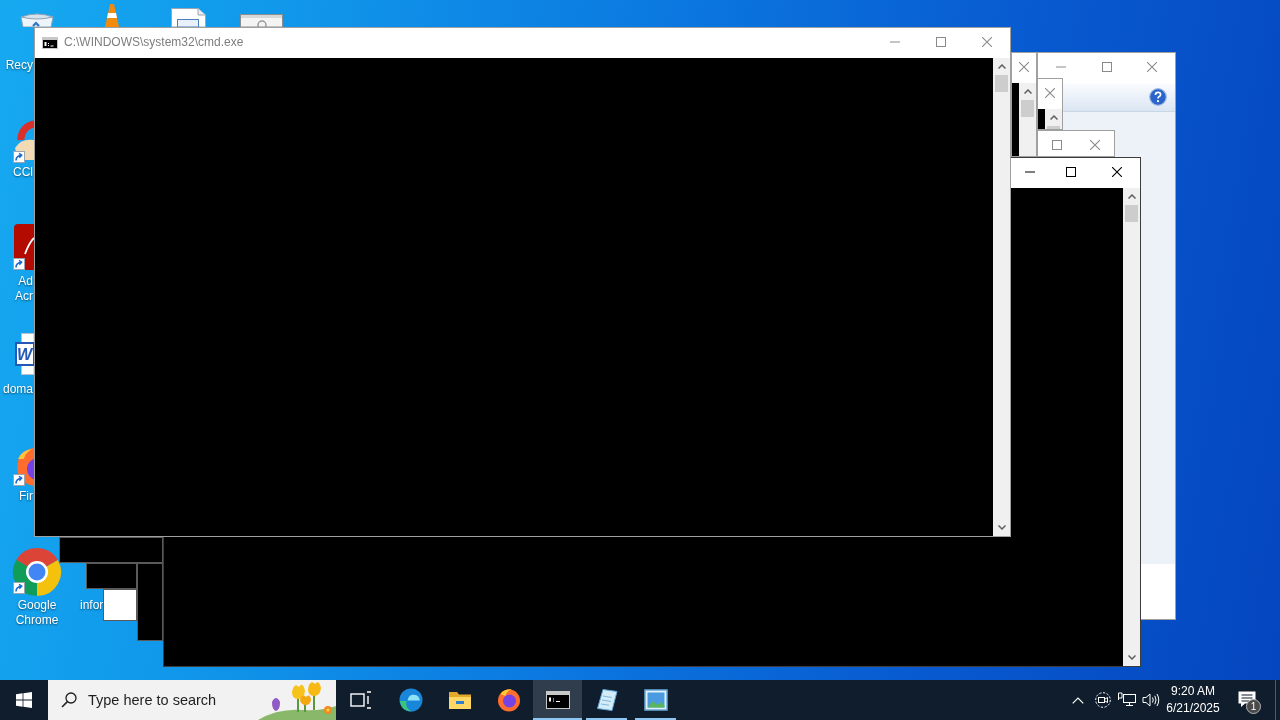 The height and width of the screenshot is (720, 1280). What do you see at coordinates (37, 613) in the screenshot?
I see `icon-label: Google Chrome` at bounding box center [37, 613].